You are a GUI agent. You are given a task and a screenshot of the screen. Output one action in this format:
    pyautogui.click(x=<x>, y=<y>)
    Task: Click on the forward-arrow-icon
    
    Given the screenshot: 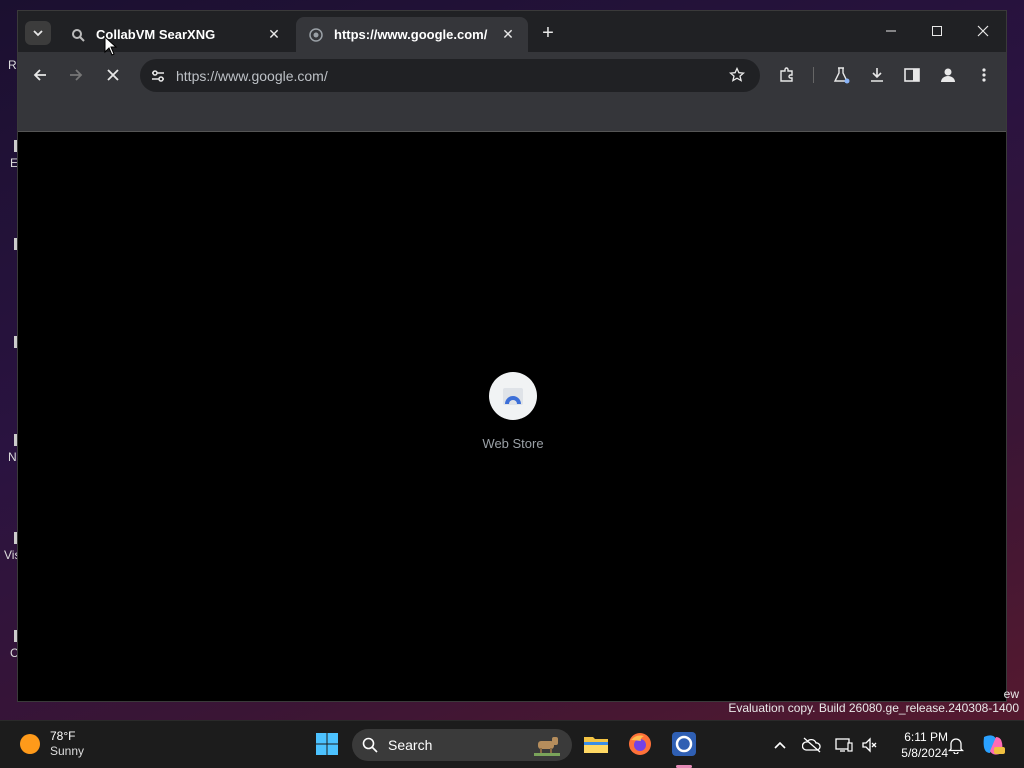 What is the action you would take?
    pyautogui.click(x=76, y=75)
    